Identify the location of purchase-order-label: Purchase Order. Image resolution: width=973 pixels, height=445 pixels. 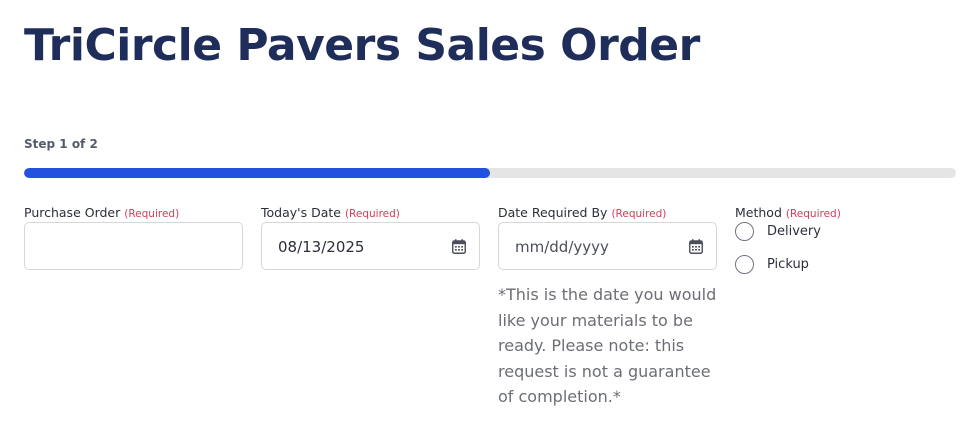
(72, 212).